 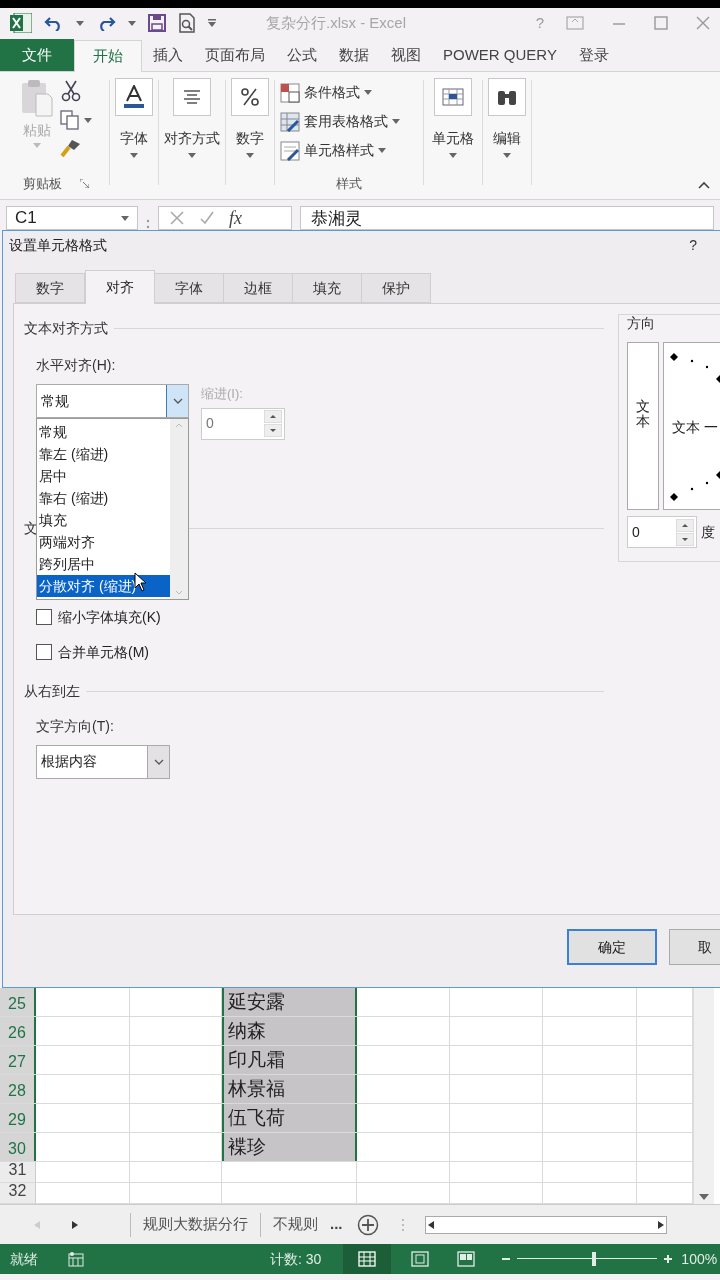 What do you see at coordinates (704, 185) in the screenshot?
I see `collapse-ribbon-icon` at bounding box center [704, 185].